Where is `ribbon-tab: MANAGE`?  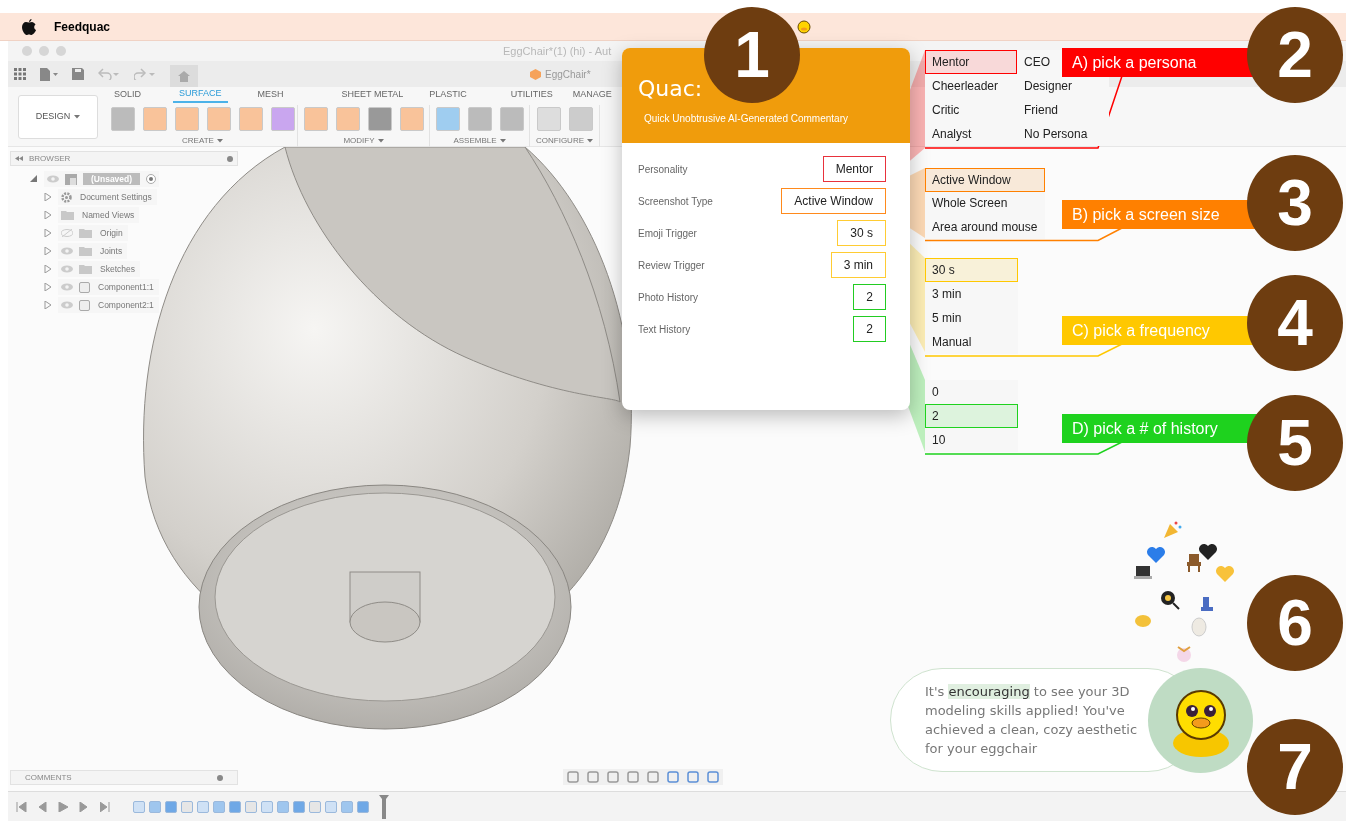 ribbon-tab: MANAGE is located at coordinates (592, 94).